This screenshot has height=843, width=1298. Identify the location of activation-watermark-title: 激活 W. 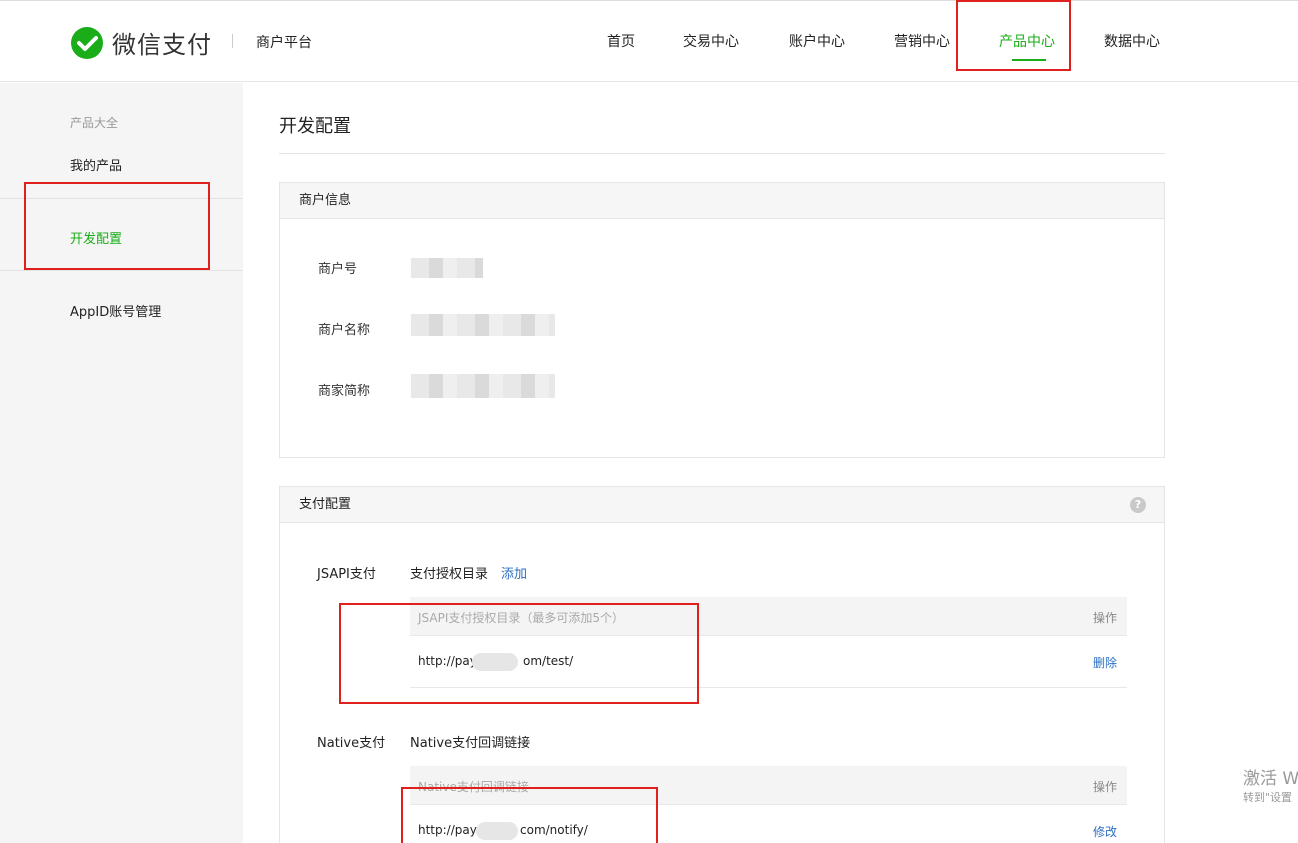
(1270, 779).